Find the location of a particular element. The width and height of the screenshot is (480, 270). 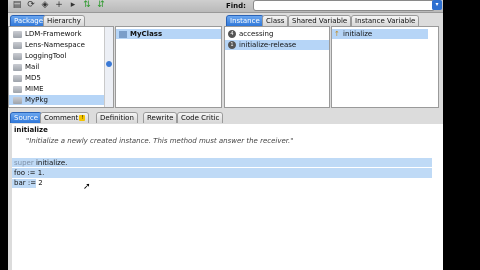

tab-instance: Instance is located at coordinates (245, 20).